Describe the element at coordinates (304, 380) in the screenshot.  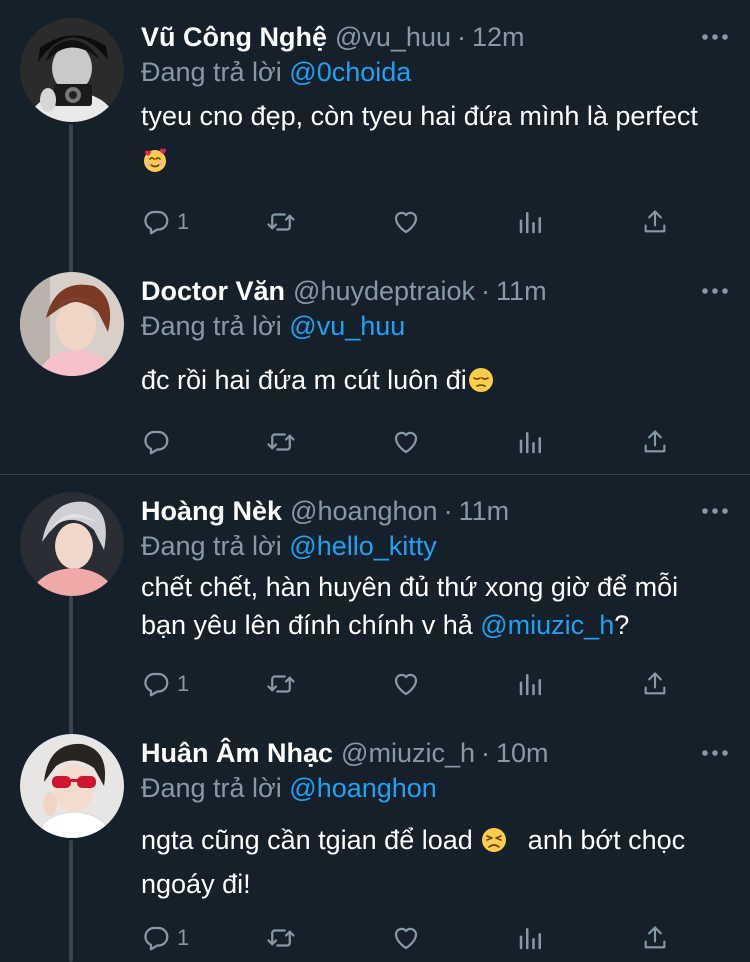
I see `tweet-text-body: đc rồi hai đứa m cút luôn đi` at that location.